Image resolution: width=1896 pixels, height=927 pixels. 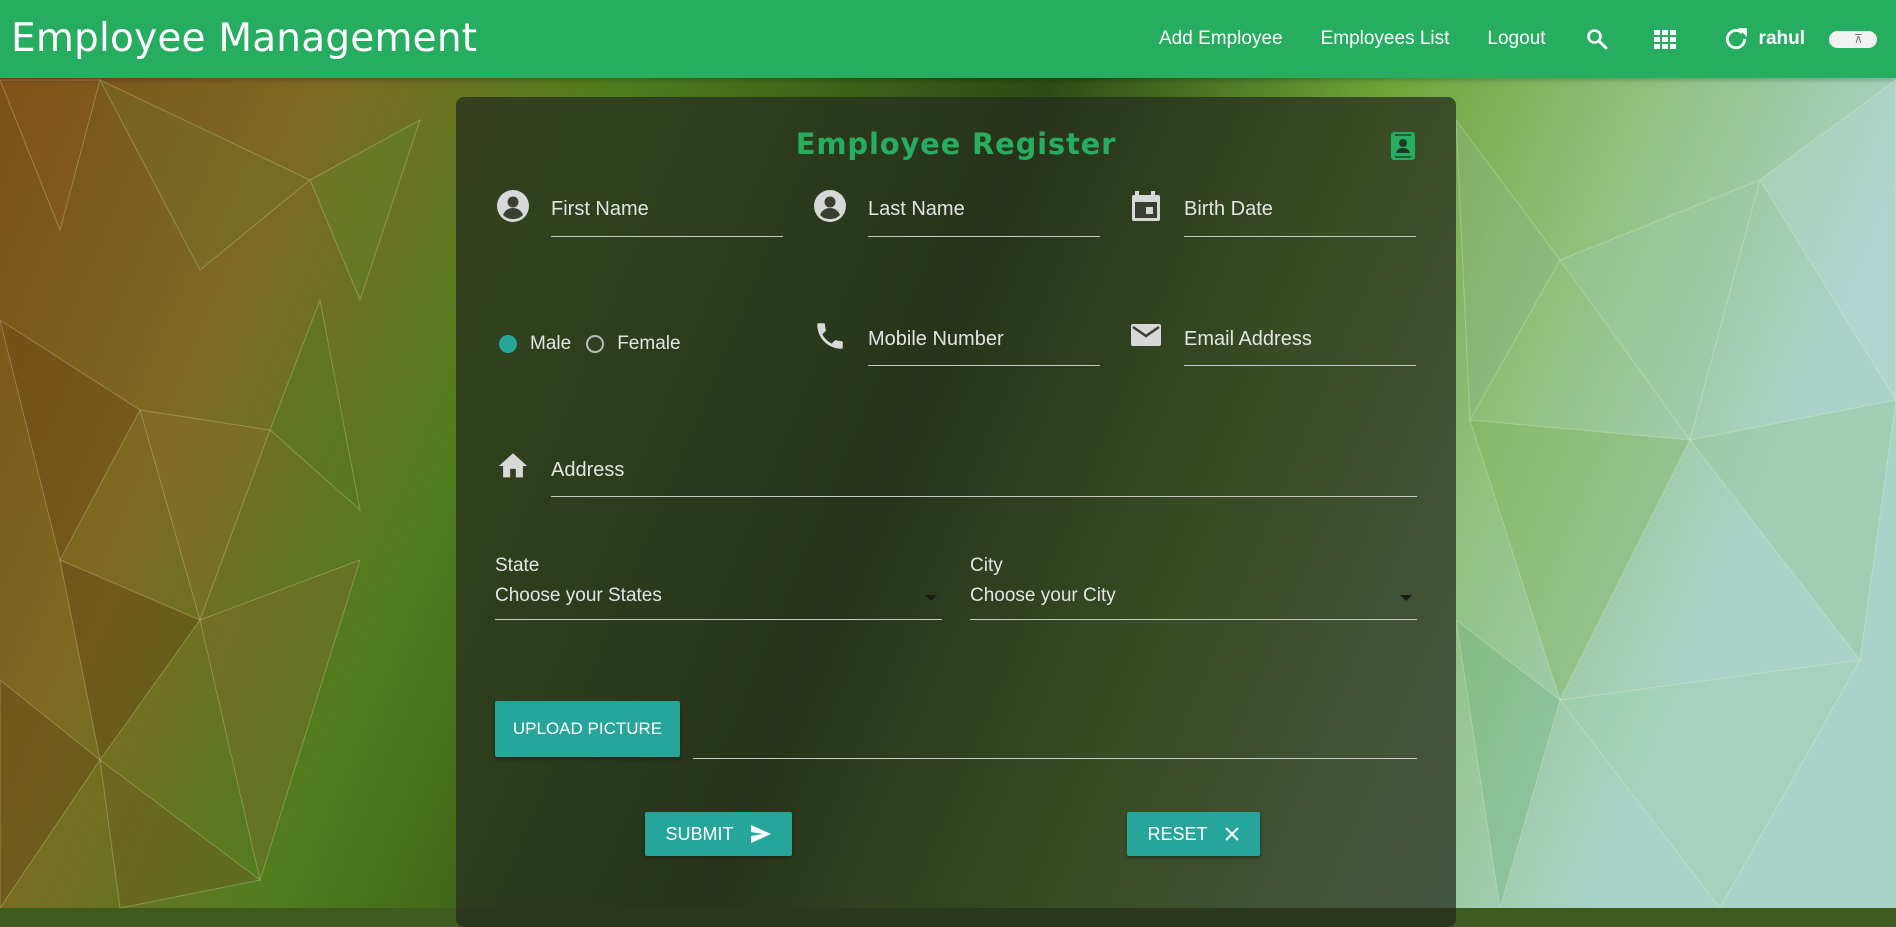 What do you see at coordinates (1055, 758) in the screenshot?
I see `upload-file-path-input` at bounding box center [1055, 758].